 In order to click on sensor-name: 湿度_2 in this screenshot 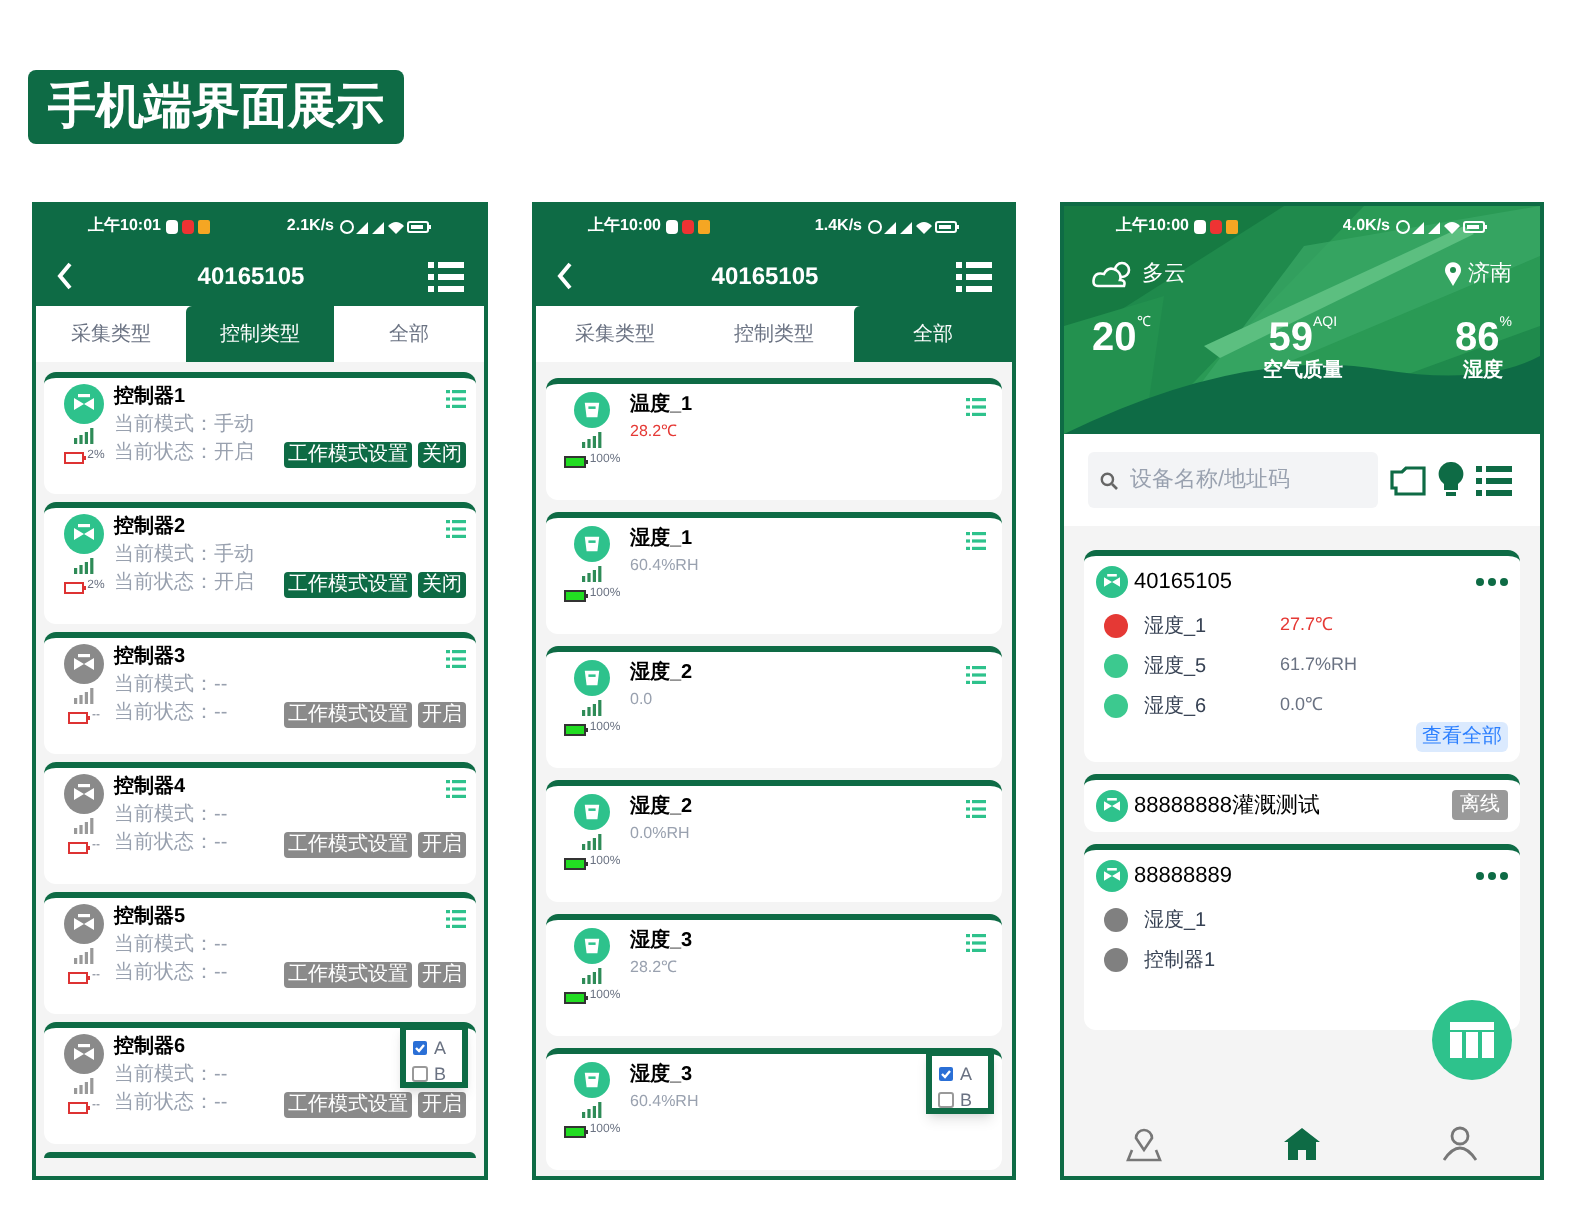, I will do `click(661, 808)`.